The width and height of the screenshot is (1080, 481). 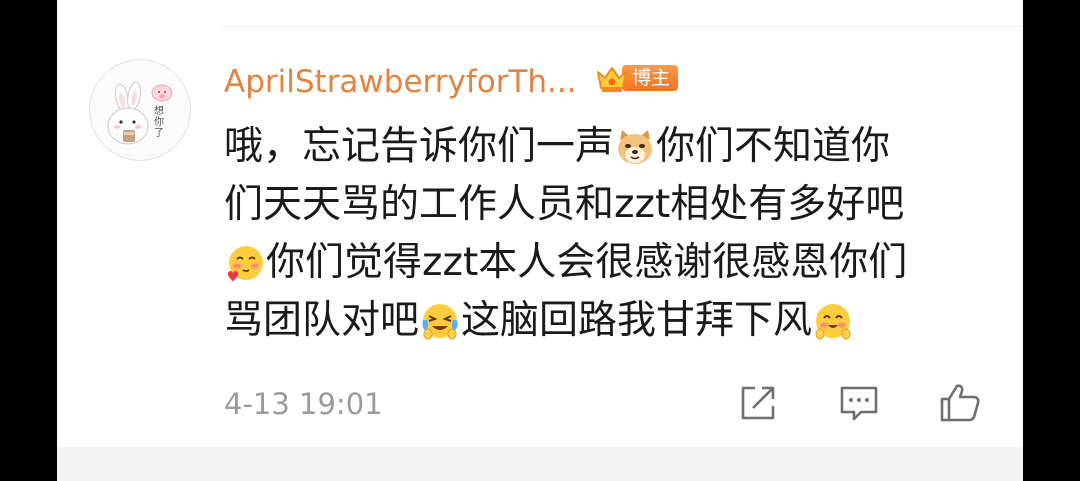 I want to click on shy-blush-emoji-icon, so click(x=245, y=264).